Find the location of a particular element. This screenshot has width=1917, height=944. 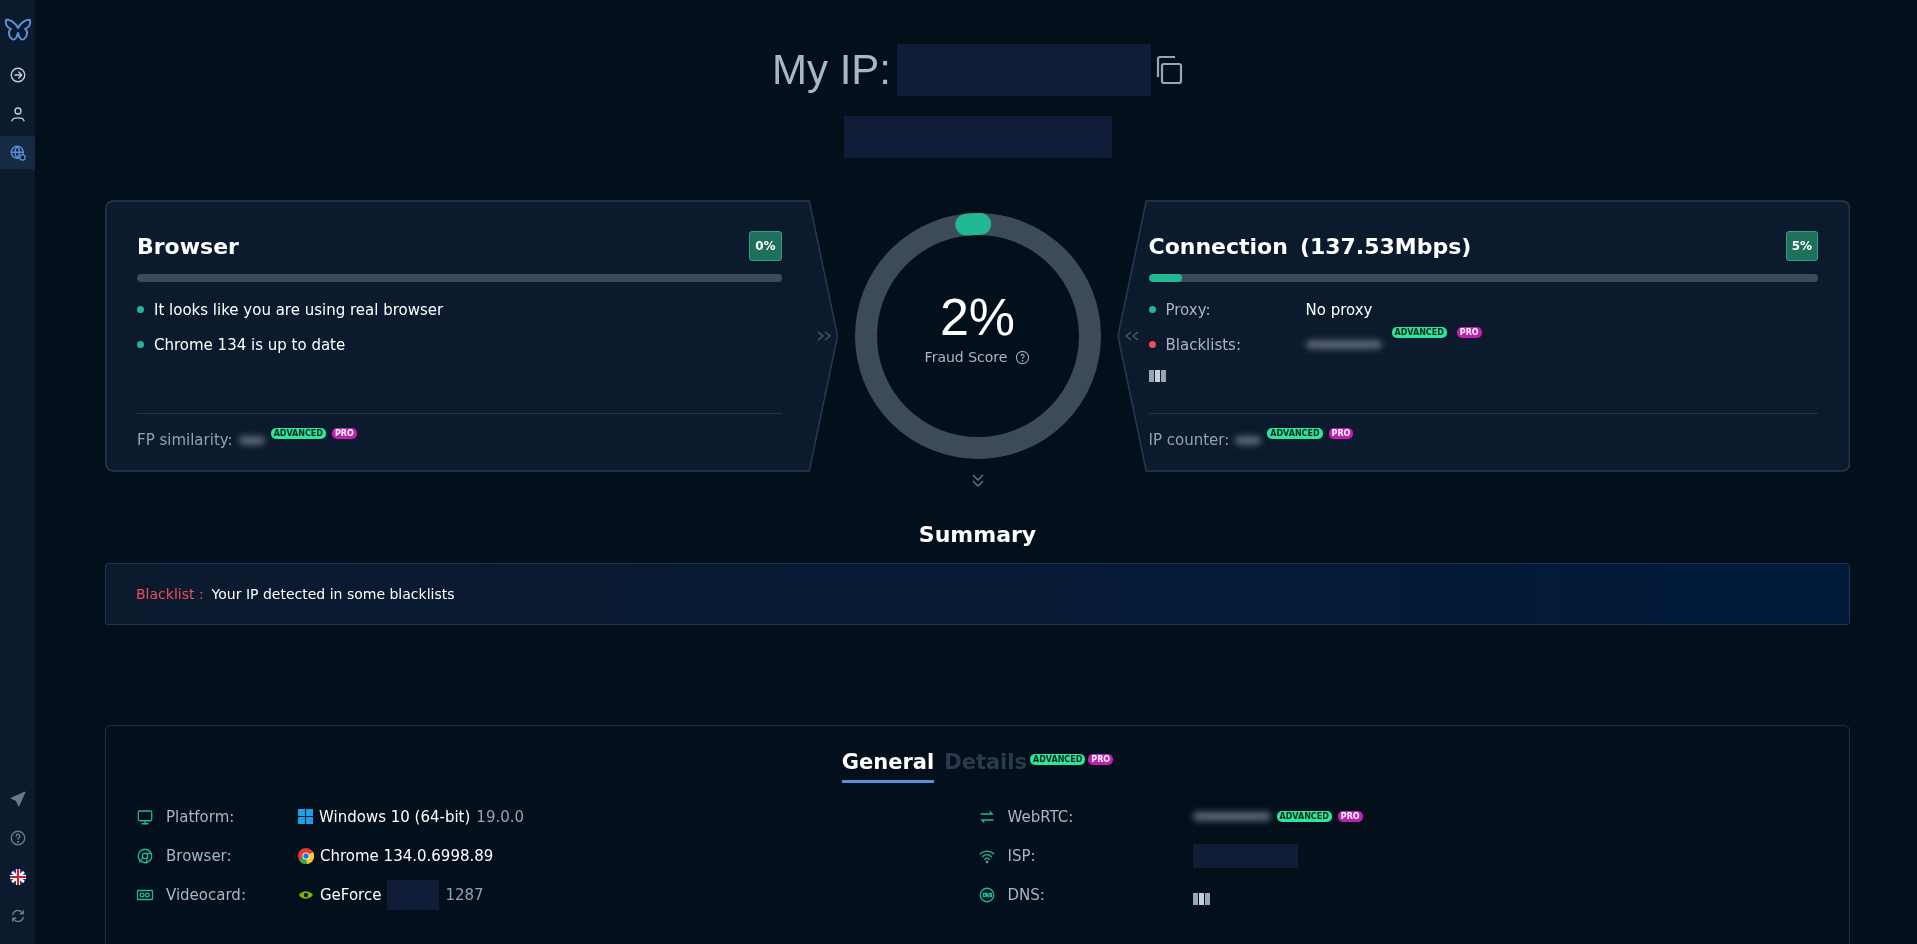

info-label: Platform: is located at coordinates (201, 816).